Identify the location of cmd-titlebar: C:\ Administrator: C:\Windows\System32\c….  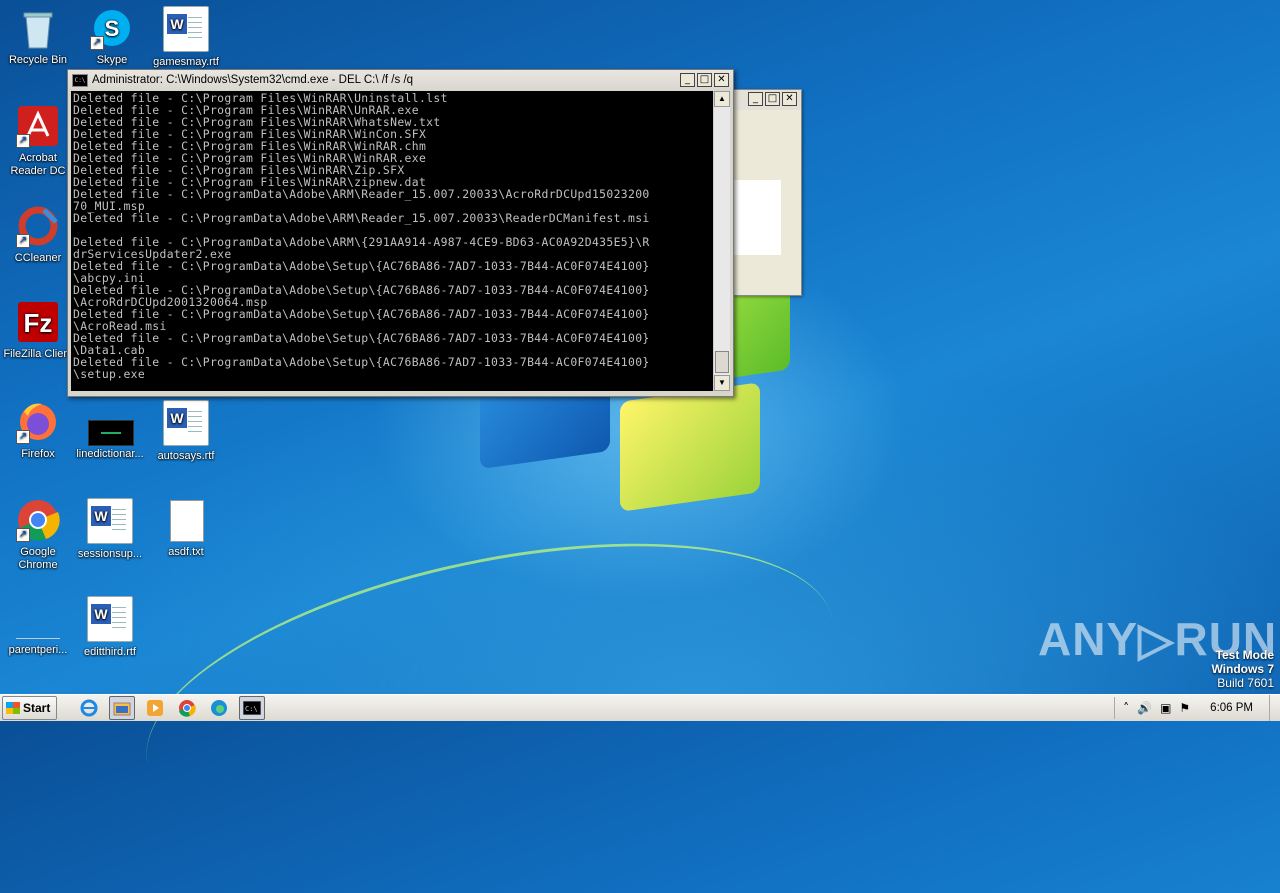
(400, 80).